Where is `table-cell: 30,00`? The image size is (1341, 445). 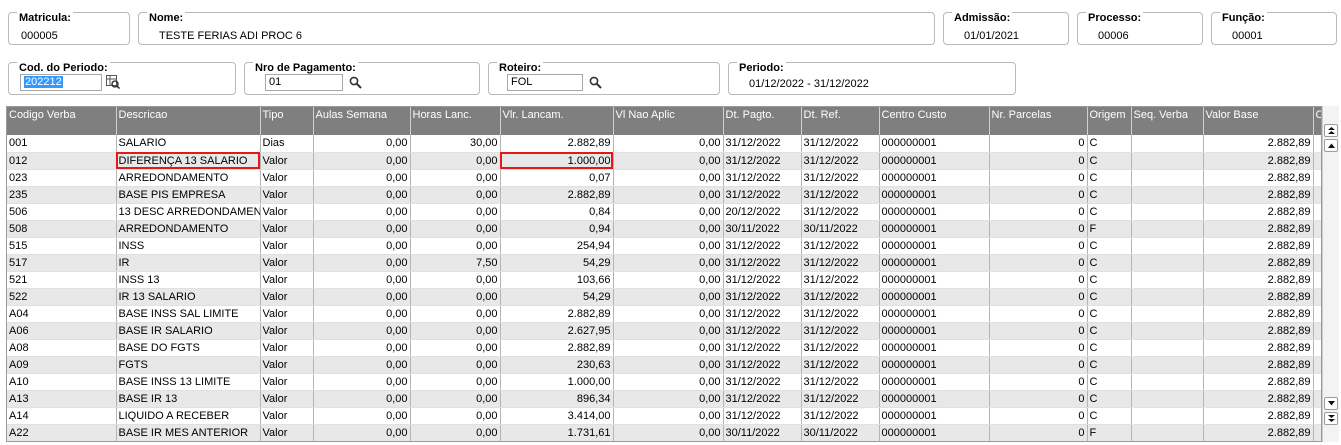 table-cell: 30,00 is located at coordinates (455, 144).